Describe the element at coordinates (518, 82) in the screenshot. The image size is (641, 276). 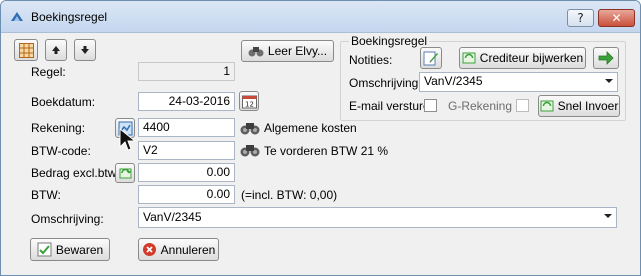
I see `group-omschrijving-combobox: VanV/2345` at that location.